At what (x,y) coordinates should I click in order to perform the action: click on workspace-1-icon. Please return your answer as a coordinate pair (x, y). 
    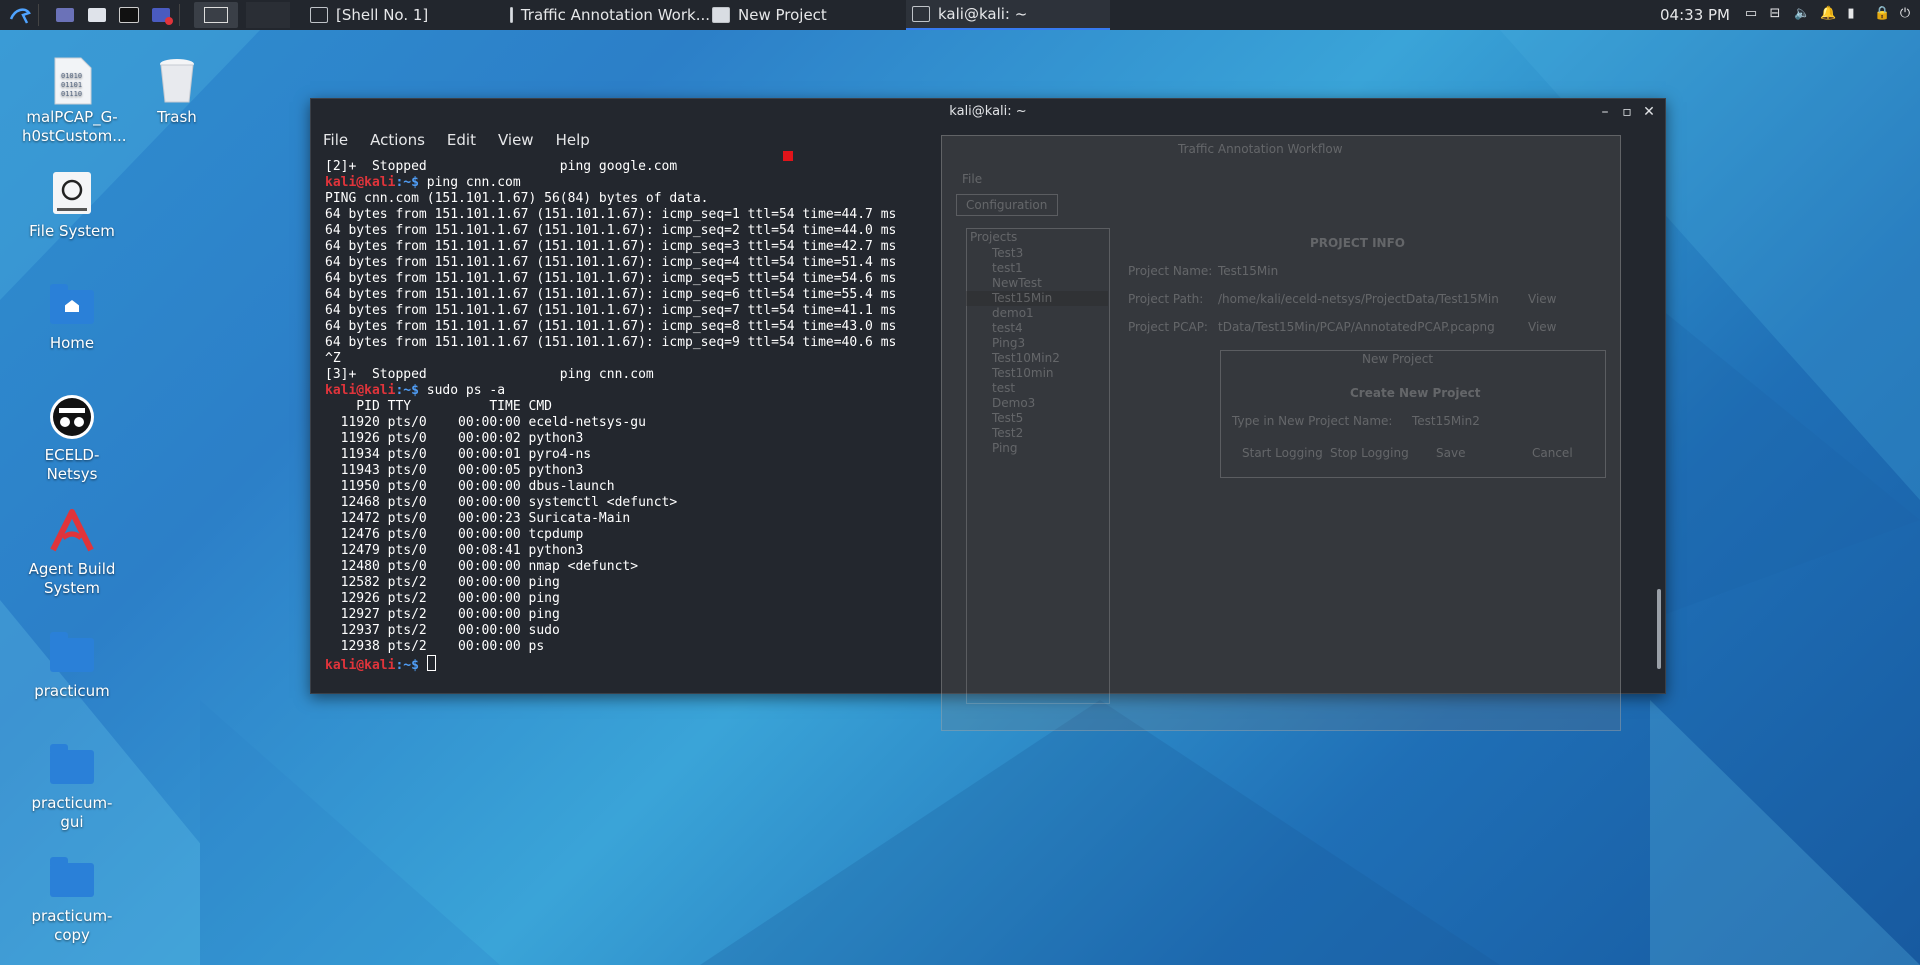
    Looking at the image, I should click on (216, 15).